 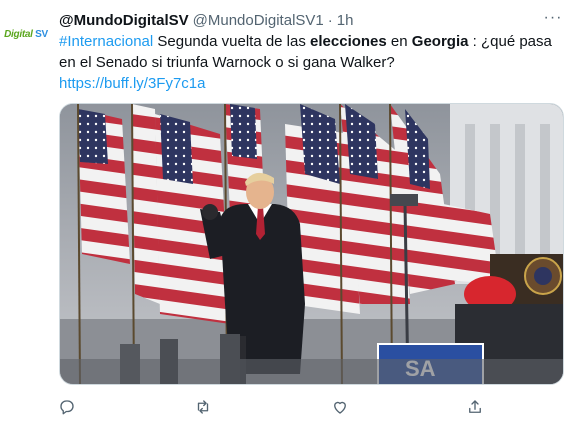 What do you see at coordinates (440, 41) in the screenshot?
I see `text-bold: Georgia` at bounding box center [440, 41].